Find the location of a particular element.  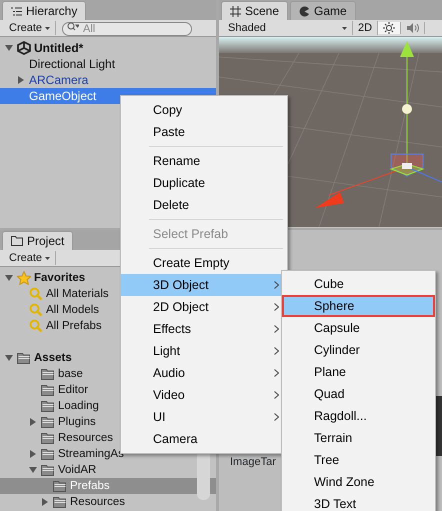

tab-label: Hierarchy is located at coordinates (52, 11).